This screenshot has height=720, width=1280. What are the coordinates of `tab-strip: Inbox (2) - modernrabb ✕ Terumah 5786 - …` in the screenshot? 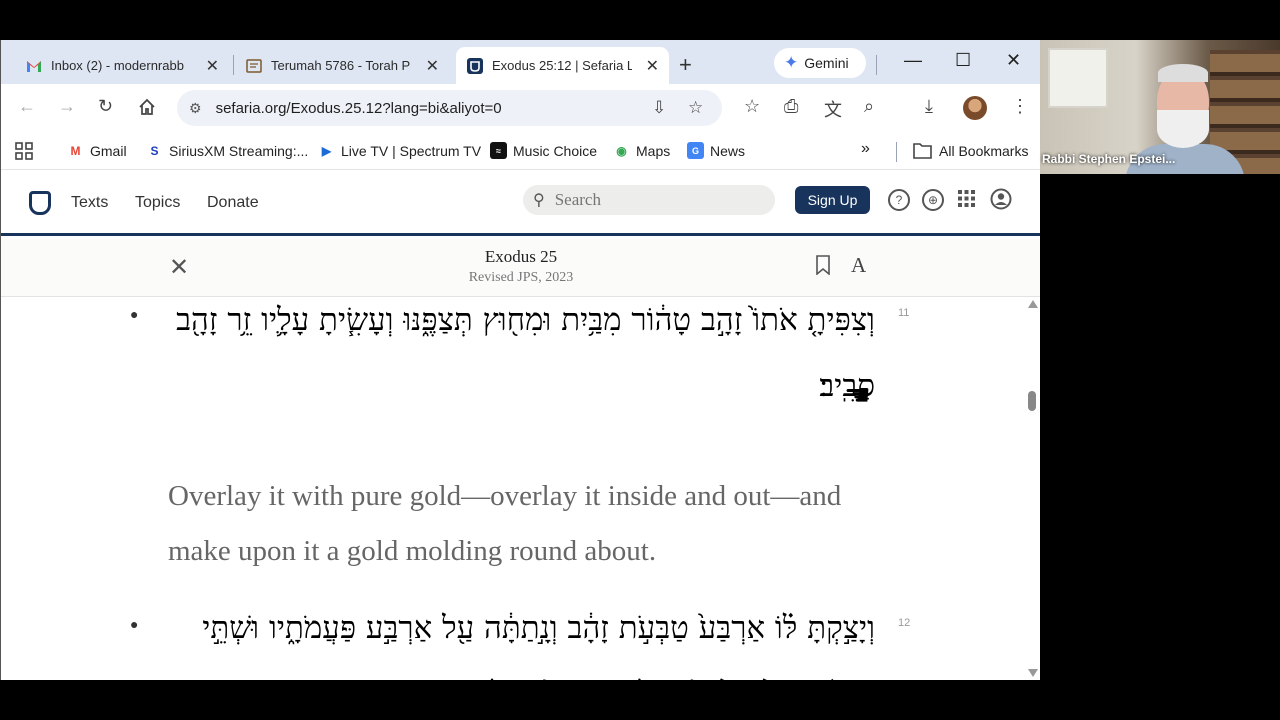 It's located at (520, 62).